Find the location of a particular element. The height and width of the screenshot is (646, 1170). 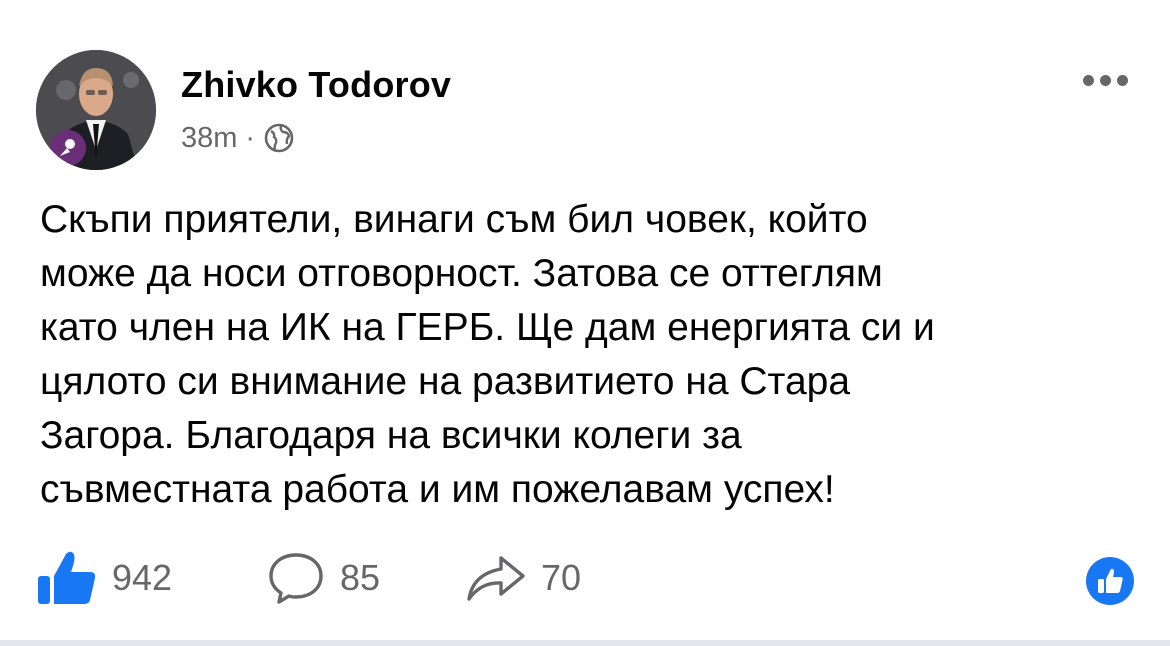

avatar-badge is located at coordinates (68, 148).